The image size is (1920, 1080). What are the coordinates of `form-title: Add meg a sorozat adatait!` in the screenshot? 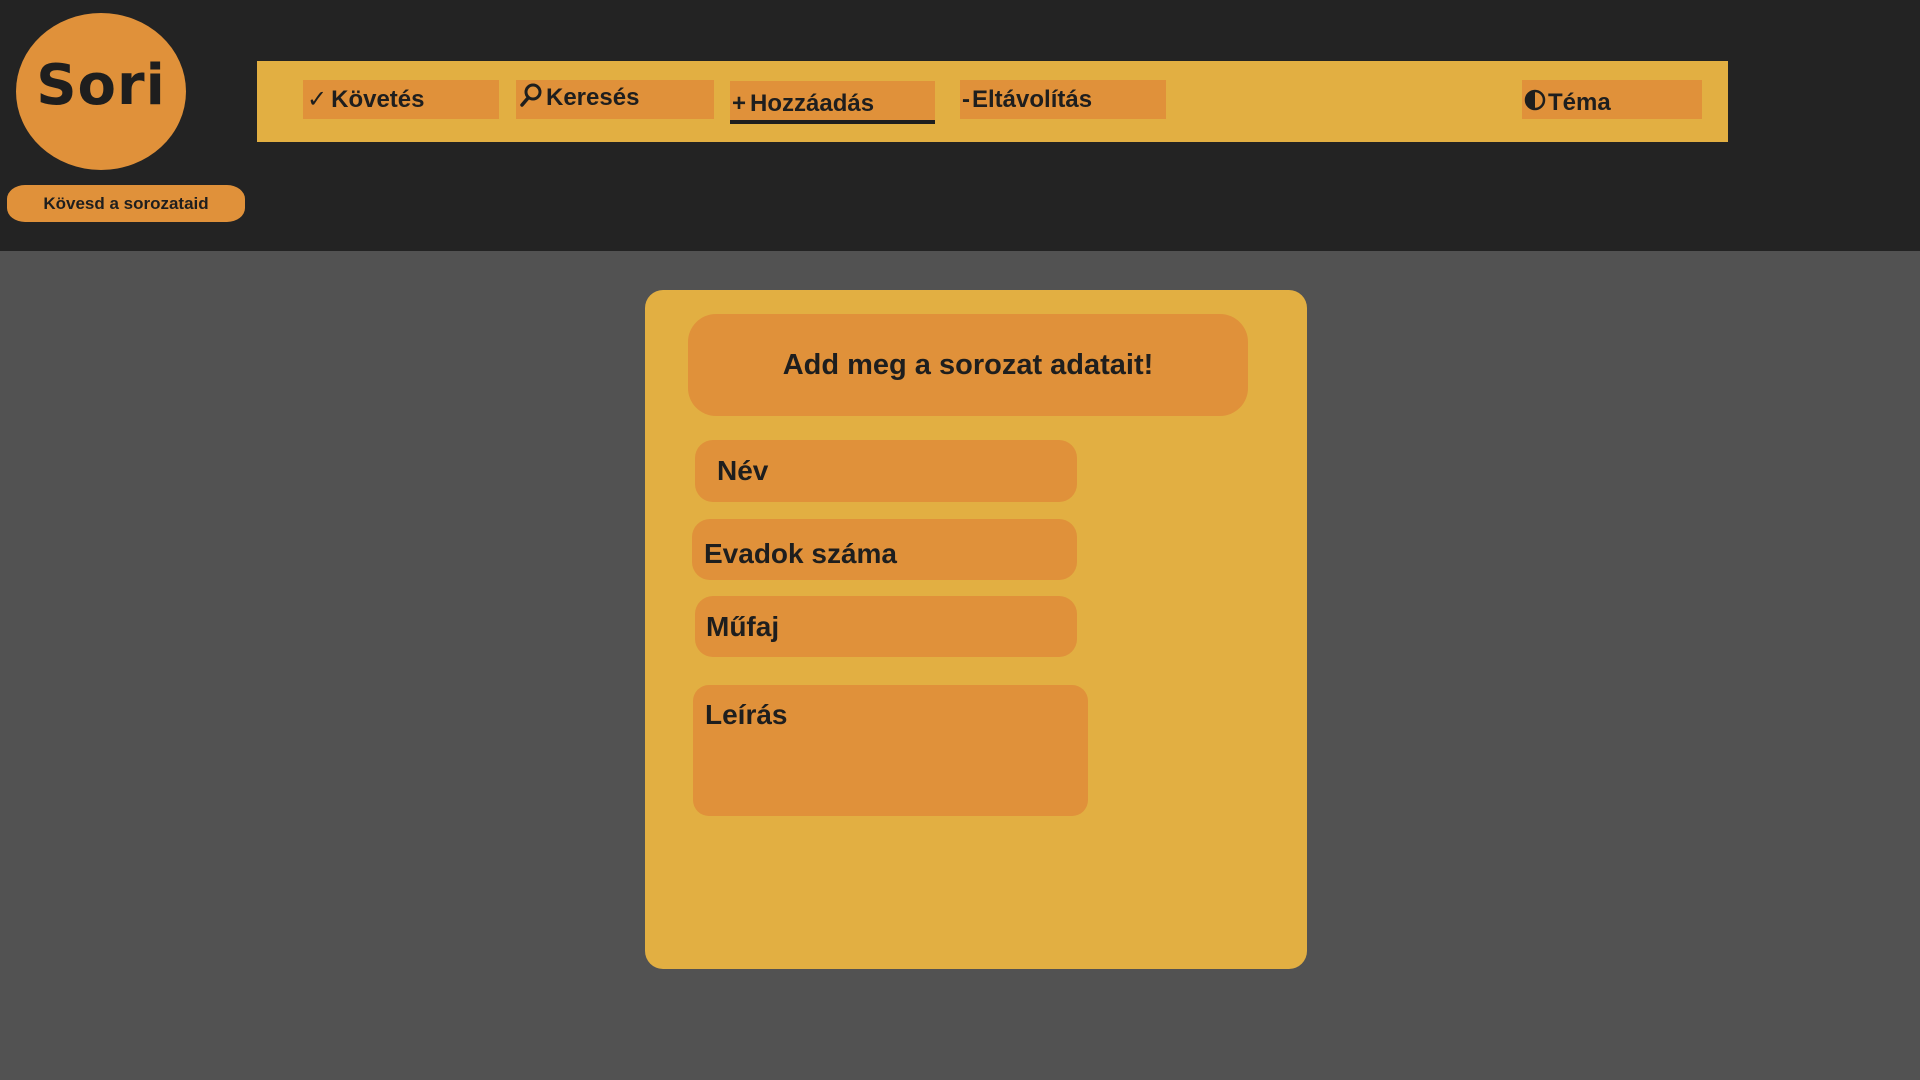 It's located at (968, 365).